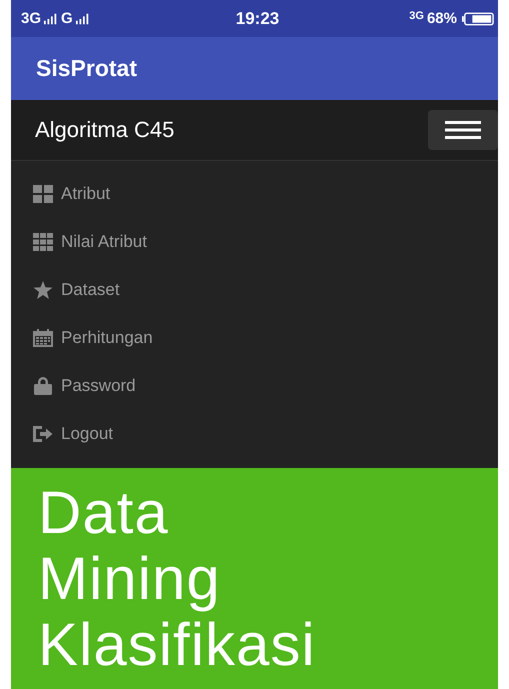 The image size is (509, 689). What do you see at coordinates (441, 18) in the screenshot?
I see `battery-percent: 68%` at bounding box center [441, 18].